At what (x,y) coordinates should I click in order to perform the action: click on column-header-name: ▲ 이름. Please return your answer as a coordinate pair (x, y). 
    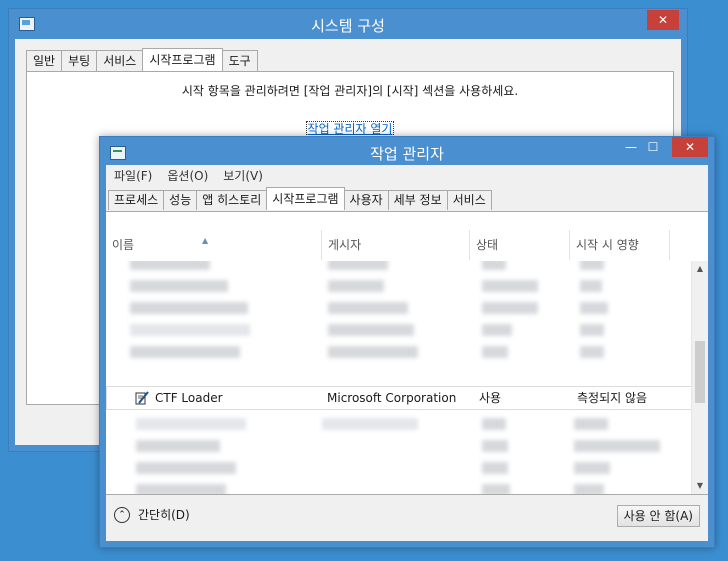
    Looking at the image, I should click on (214, 245).